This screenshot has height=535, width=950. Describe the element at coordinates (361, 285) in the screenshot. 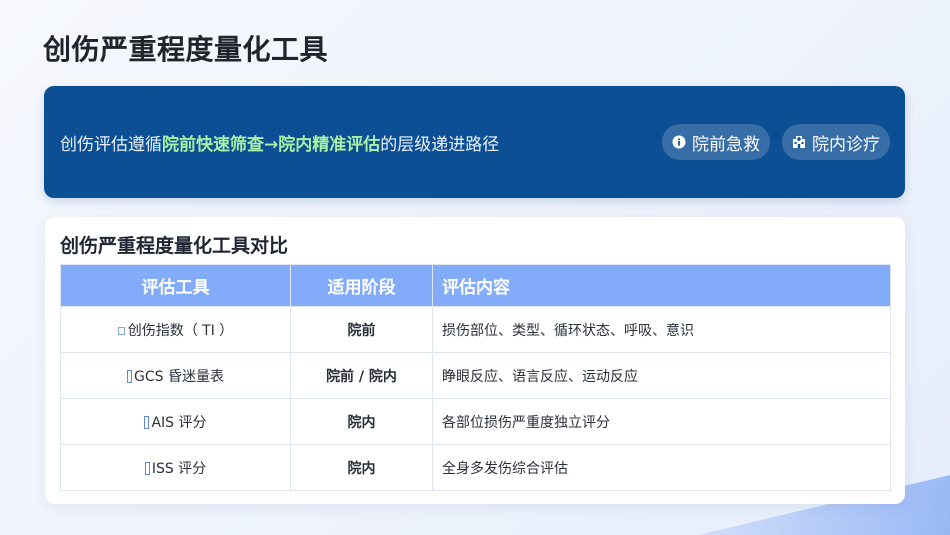

I see `header-stage: 适用阶段` at that location.